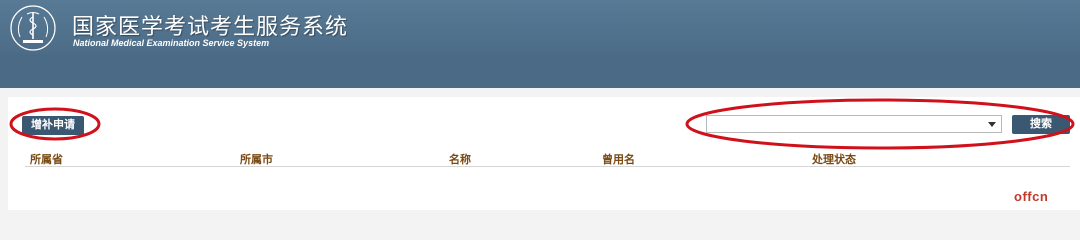  Describe the element at coordinates (880, 124) in the screenshot. I see `annotation-circle-search-area` at that location.